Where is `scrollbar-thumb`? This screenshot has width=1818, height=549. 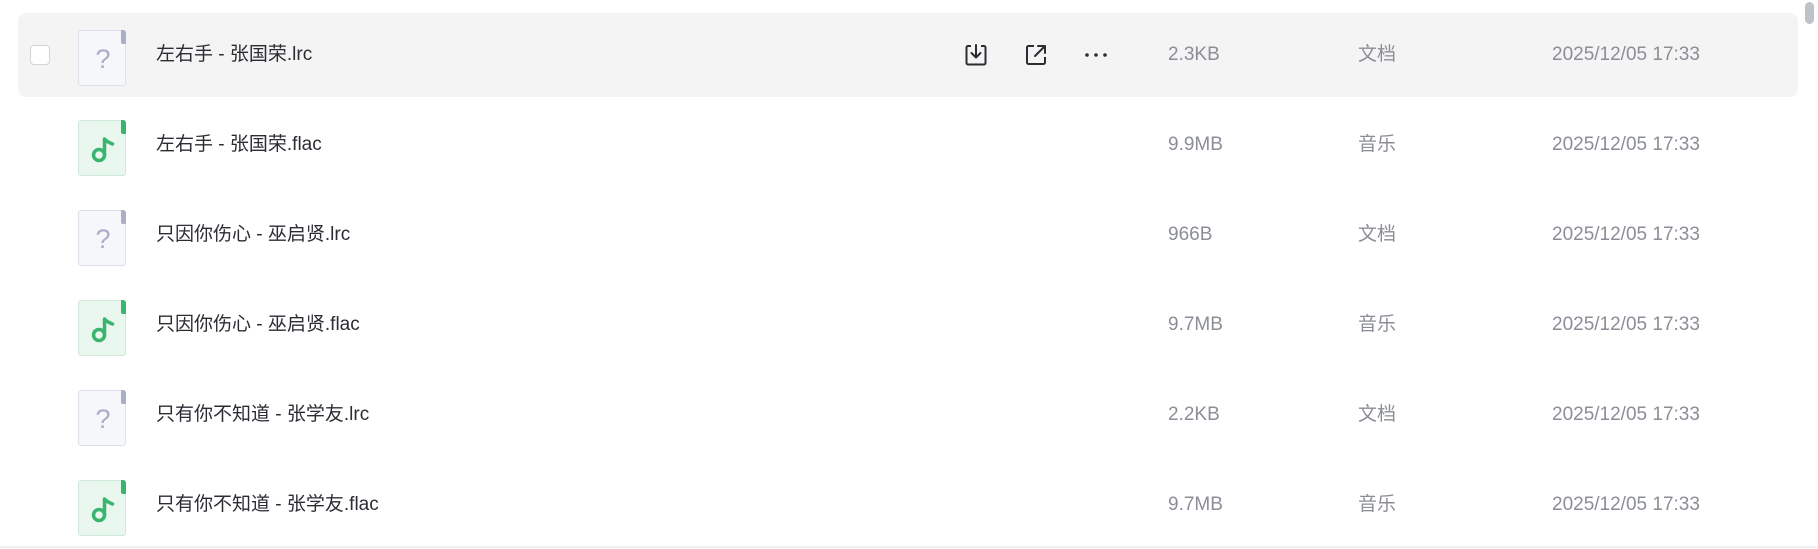
scrollbar-thumb is located at coordinates (1809, 13).